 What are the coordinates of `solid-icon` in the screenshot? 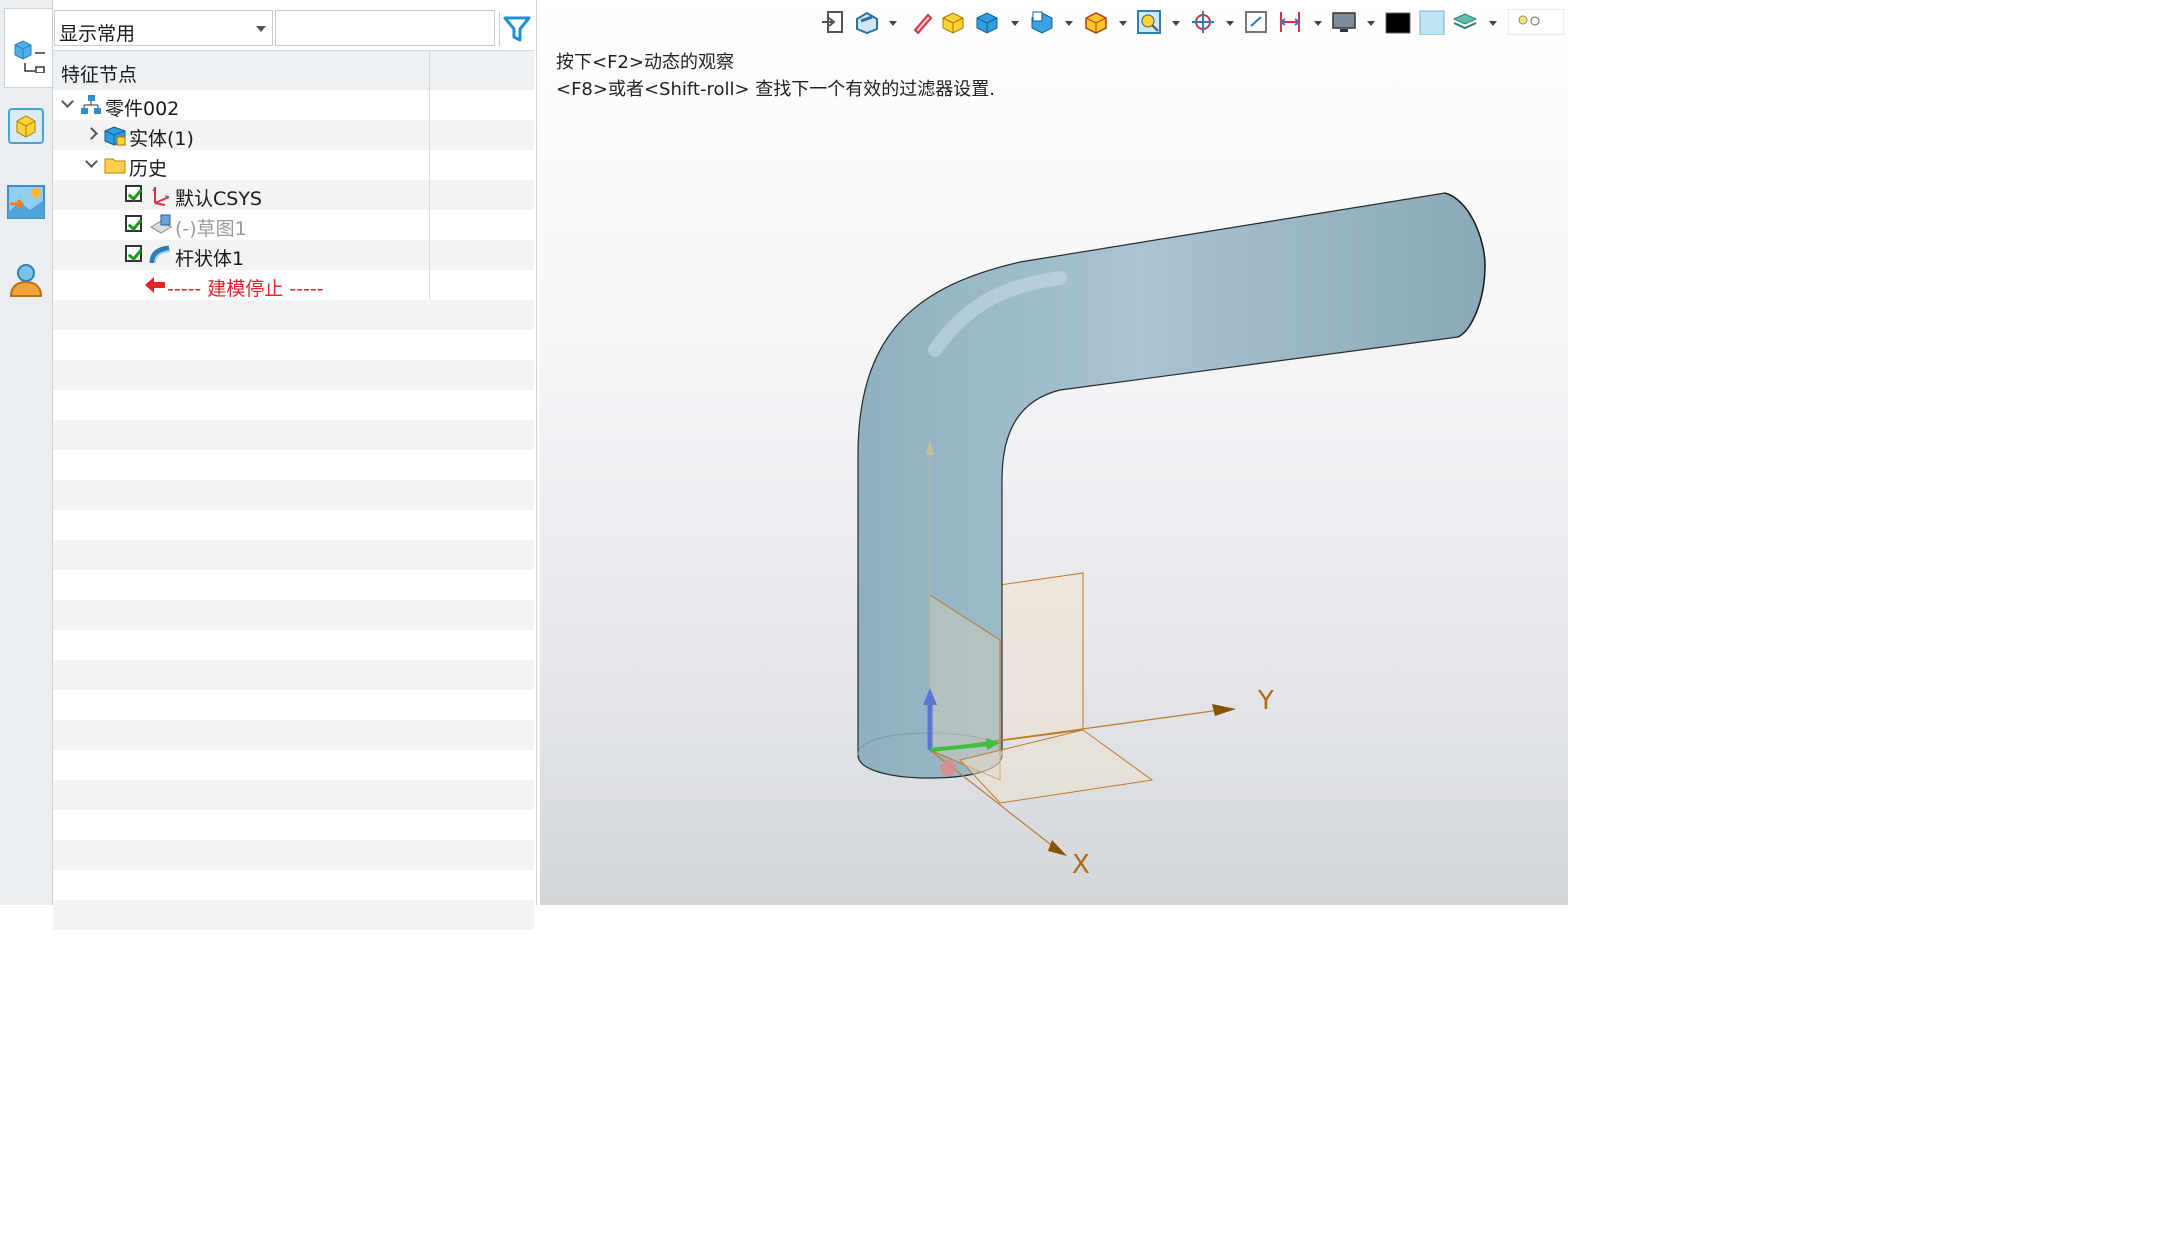 It's located at (115, 136).